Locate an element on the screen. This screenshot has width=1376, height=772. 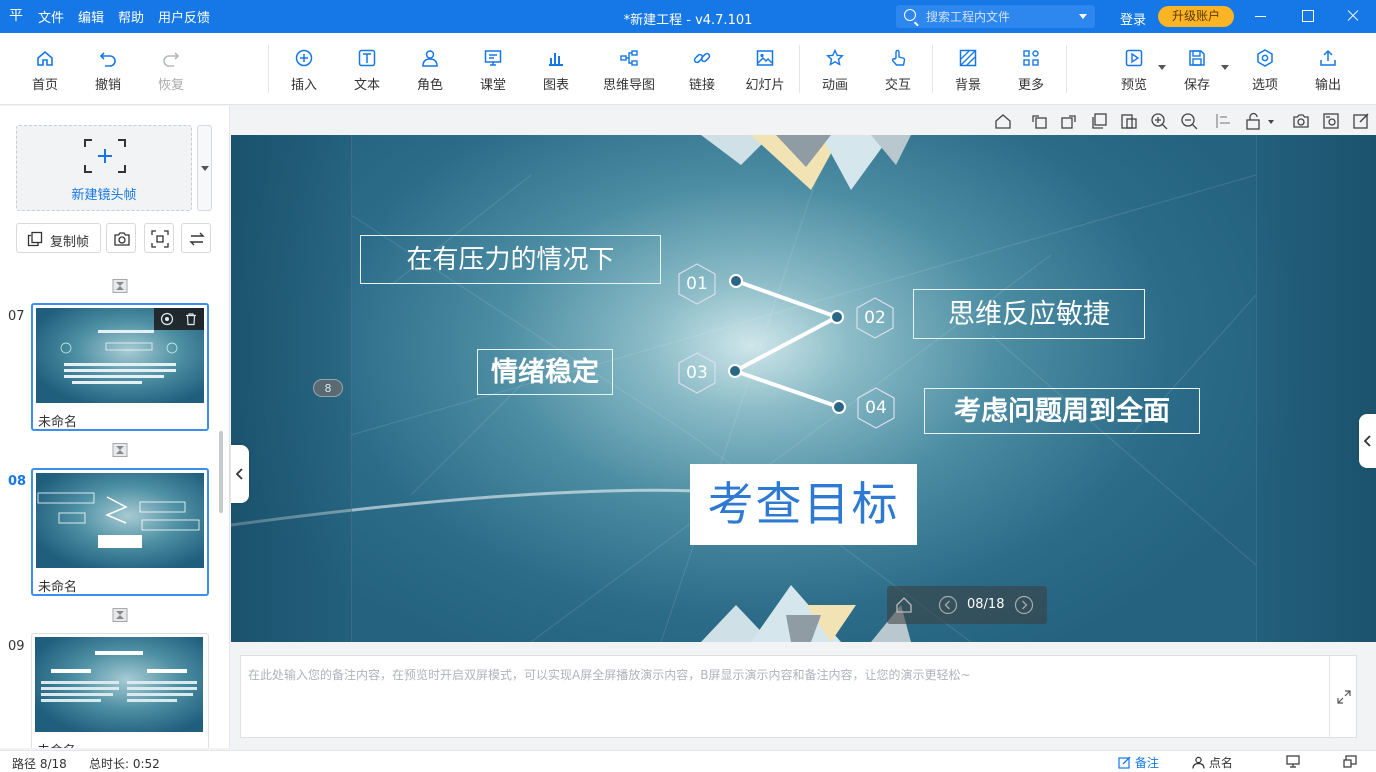
swap-frame-button is located at coordinates (196, 238).